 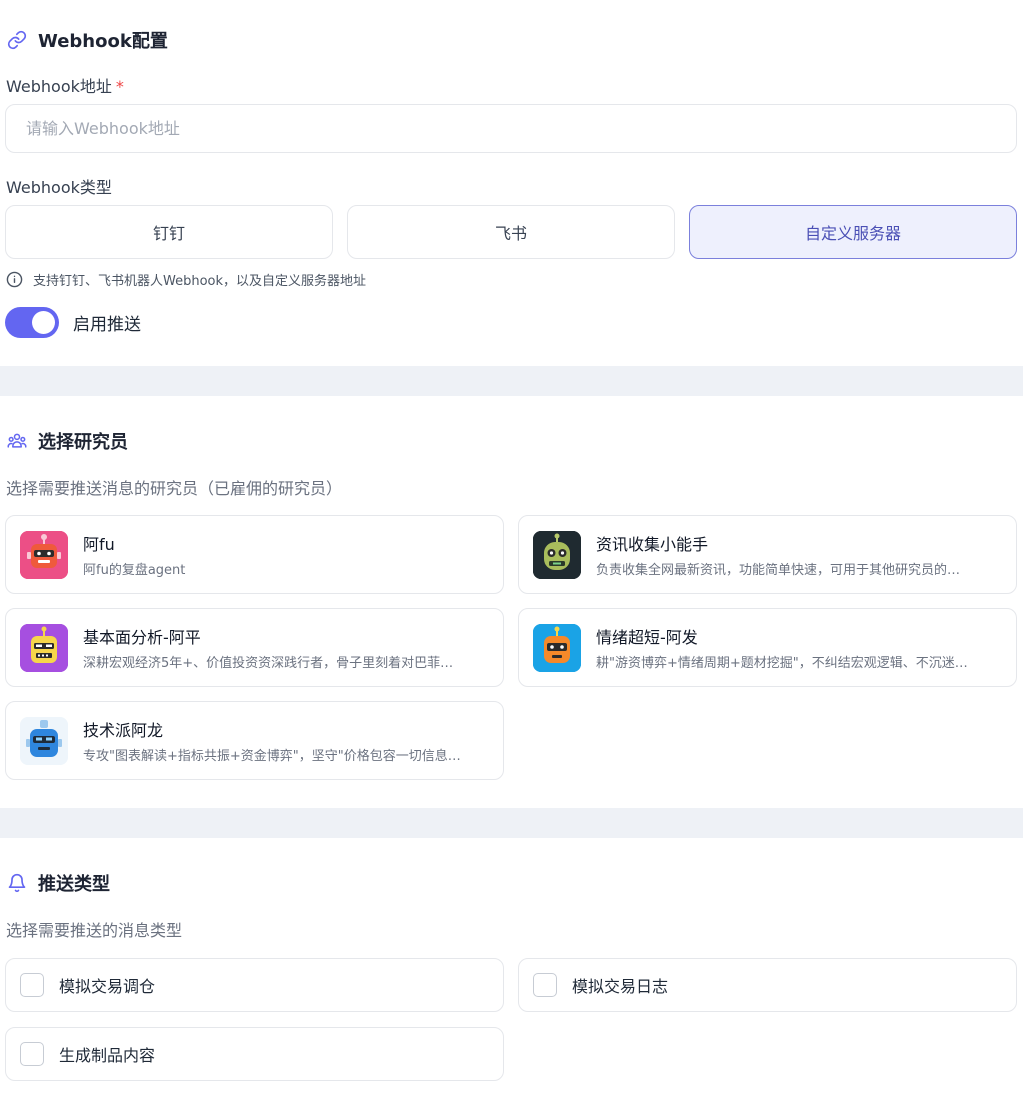 What do you see at coordinates (14, 279) in the screenshot?
I see `info-icon` at bounding box center [14, 279].